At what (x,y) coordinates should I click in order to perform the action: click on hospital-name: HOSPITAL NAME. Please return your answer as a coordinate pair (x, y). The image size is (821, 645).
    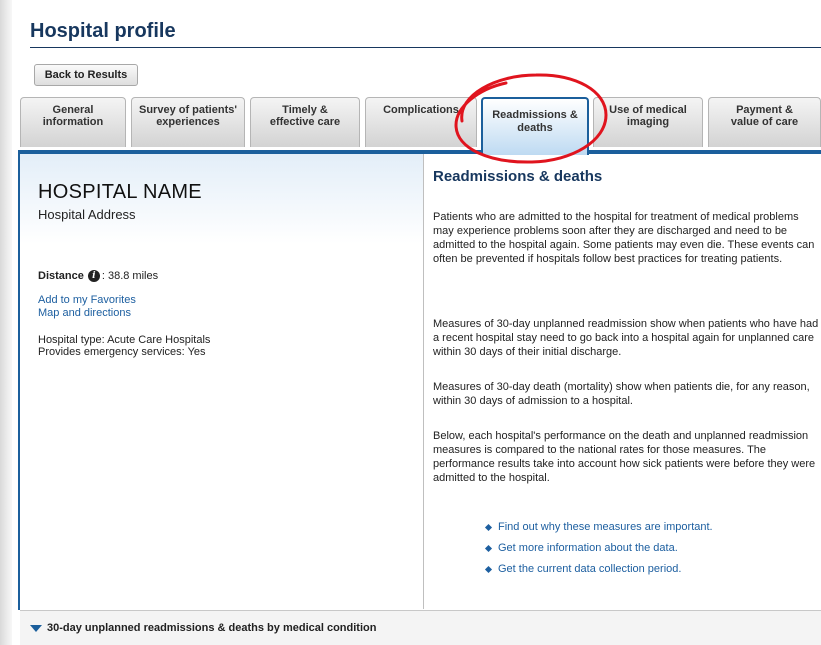
    Looking at the image, I should click on (120, 192).